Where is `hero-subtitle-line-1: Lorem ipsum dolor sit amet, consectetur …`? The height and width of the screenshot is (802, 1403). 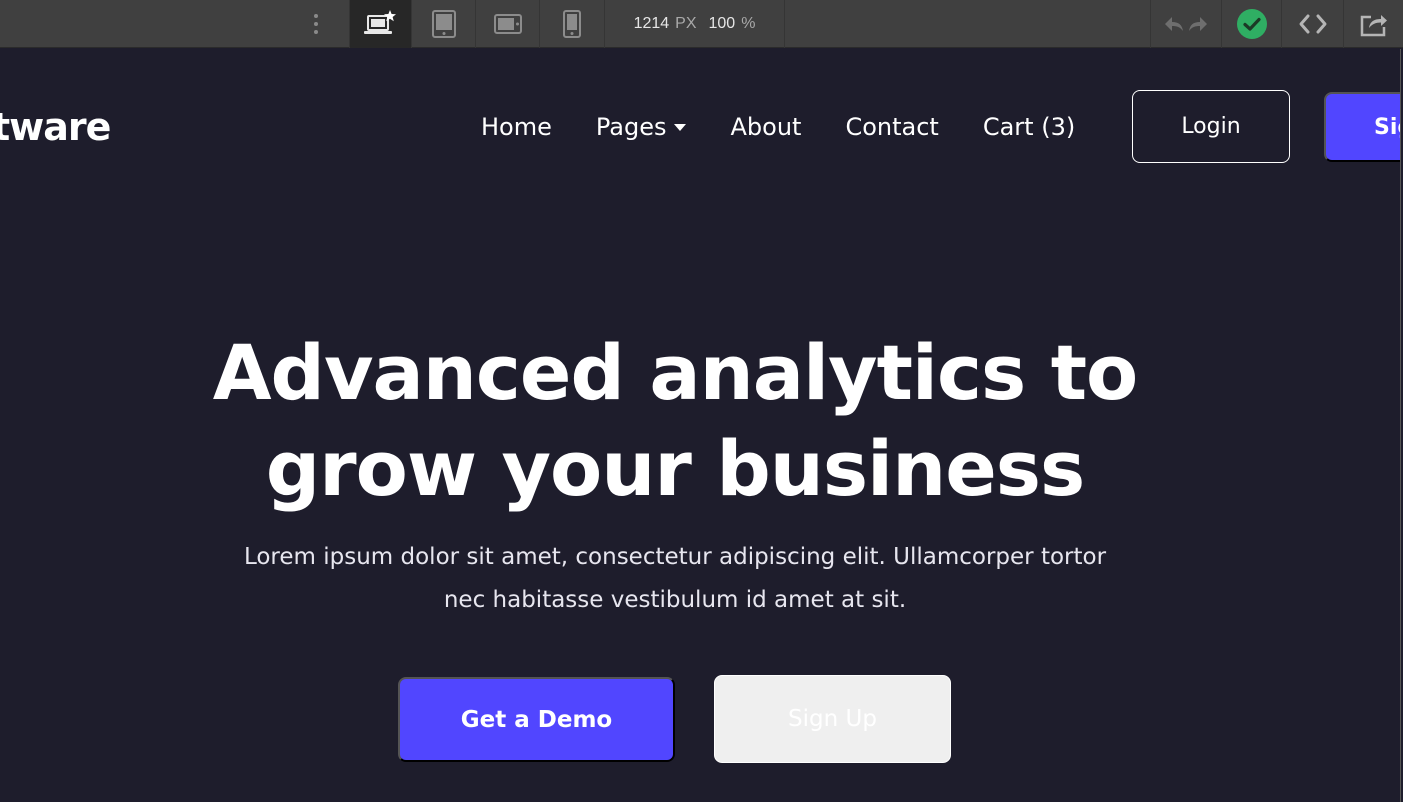 hero-subtitle-line-1: Lorem ipsum dolor sit amet, consectetur … is located at coordinates (675, 557).